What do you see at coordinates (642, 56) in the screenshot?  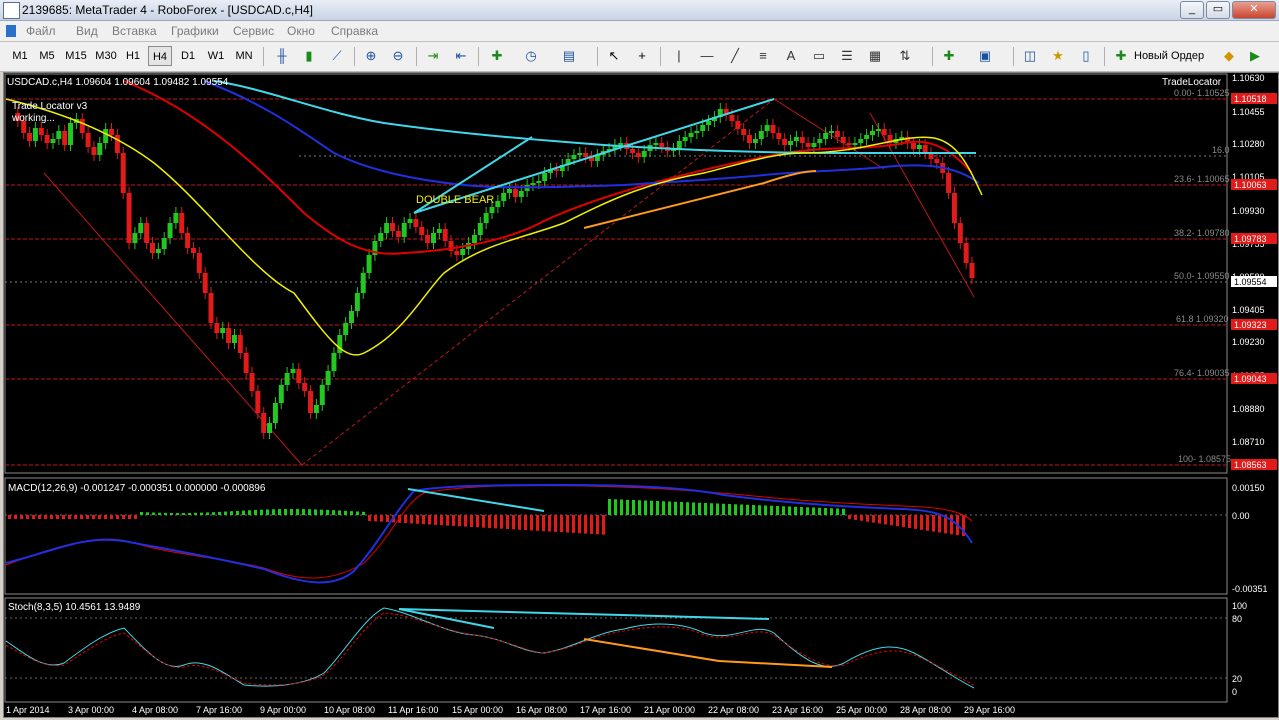 I see `crosshair-icon: +` at bounding box center [642, 56].